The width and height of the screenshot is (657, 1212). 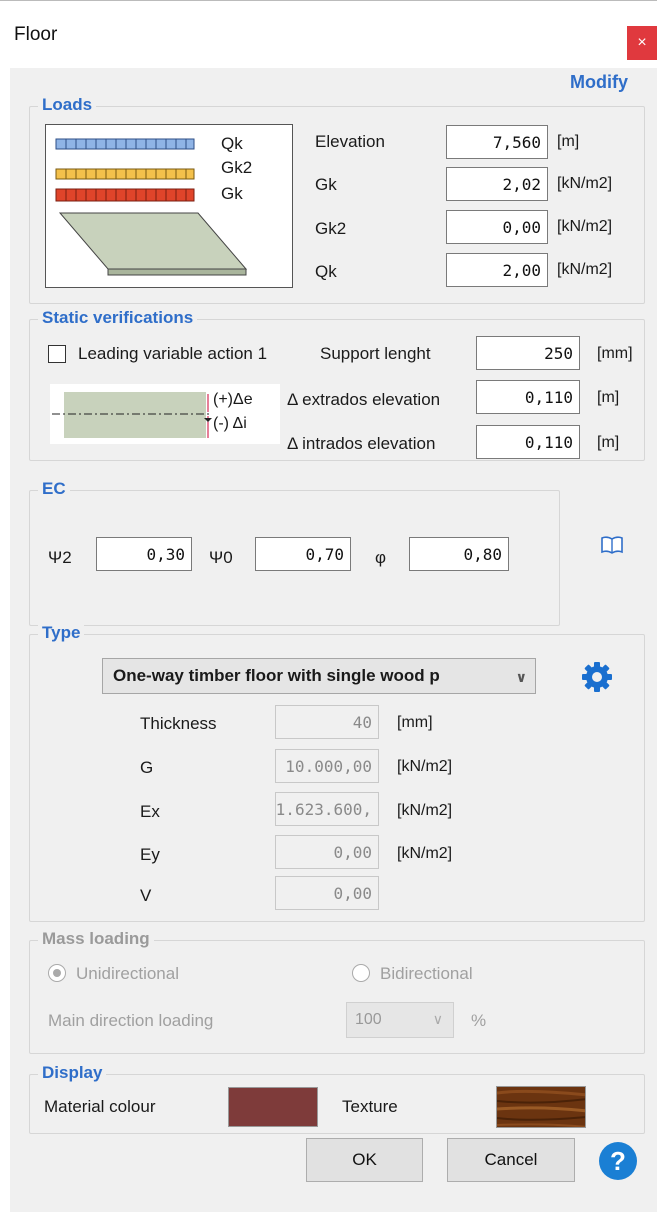 I want to click on gear-icon, so click(x=597, y=679).